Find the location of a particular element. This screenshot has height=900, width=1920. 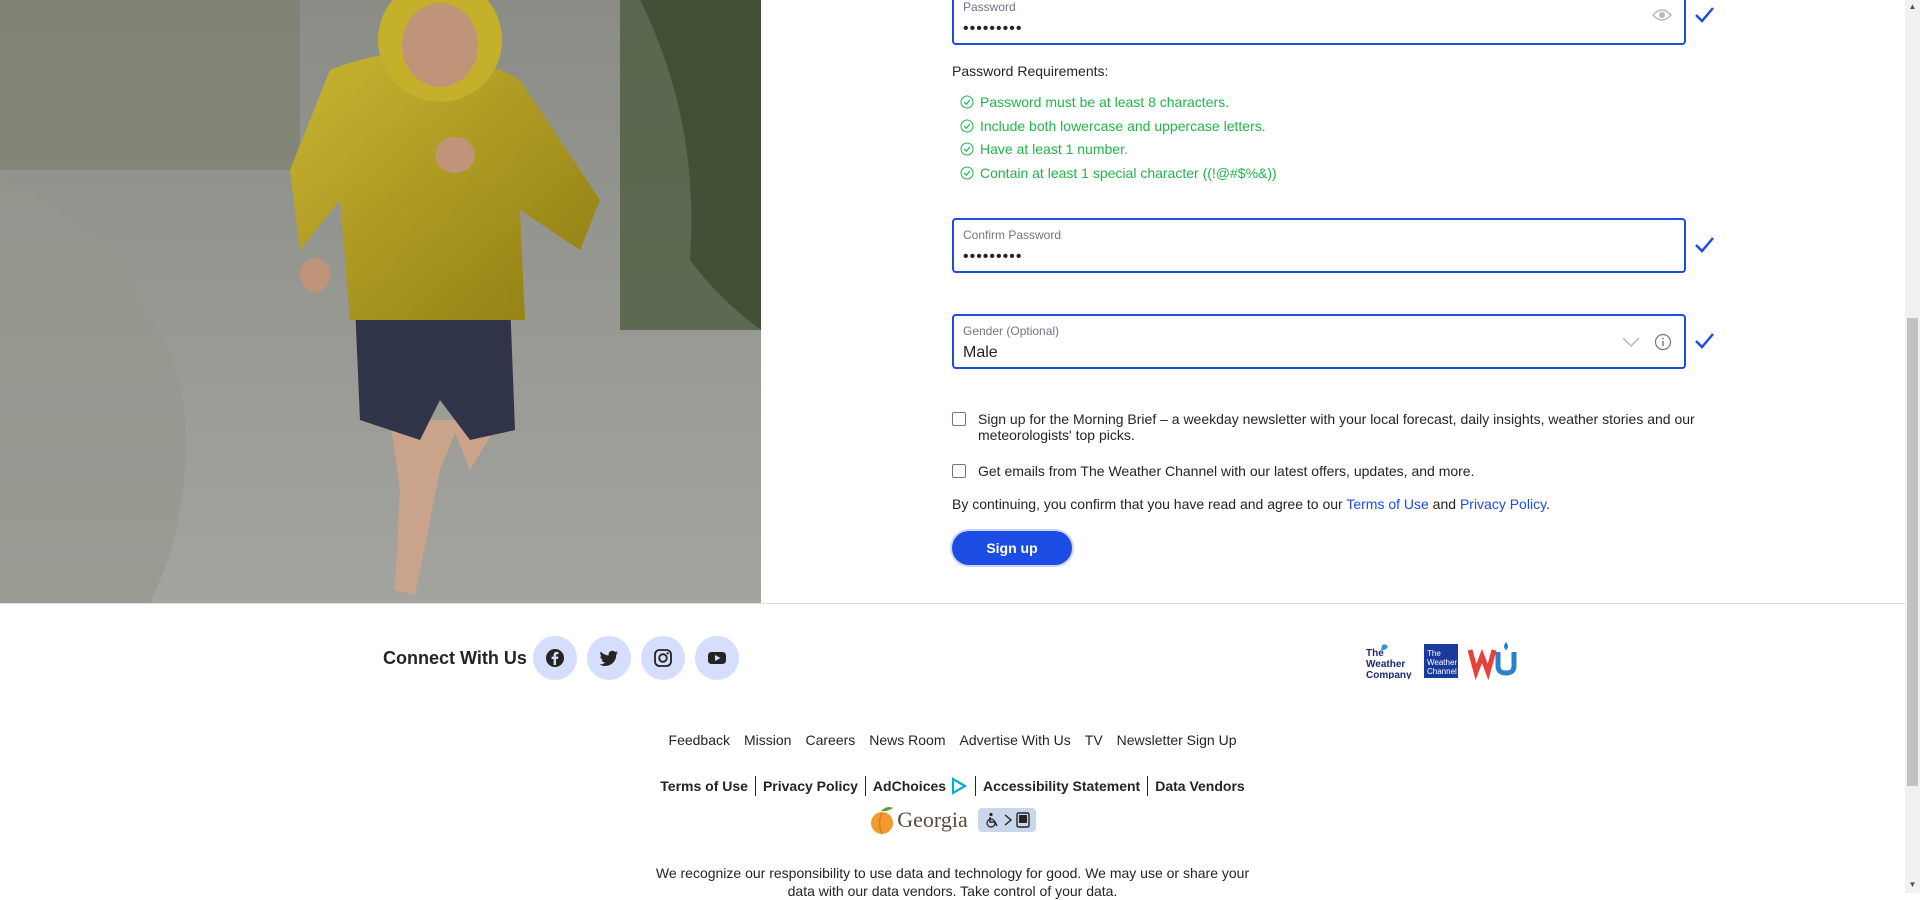

wu-logo is located at coordinates (1493, 661).